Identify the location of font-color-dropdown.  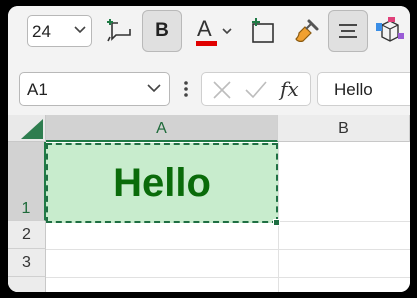
(228, 30).